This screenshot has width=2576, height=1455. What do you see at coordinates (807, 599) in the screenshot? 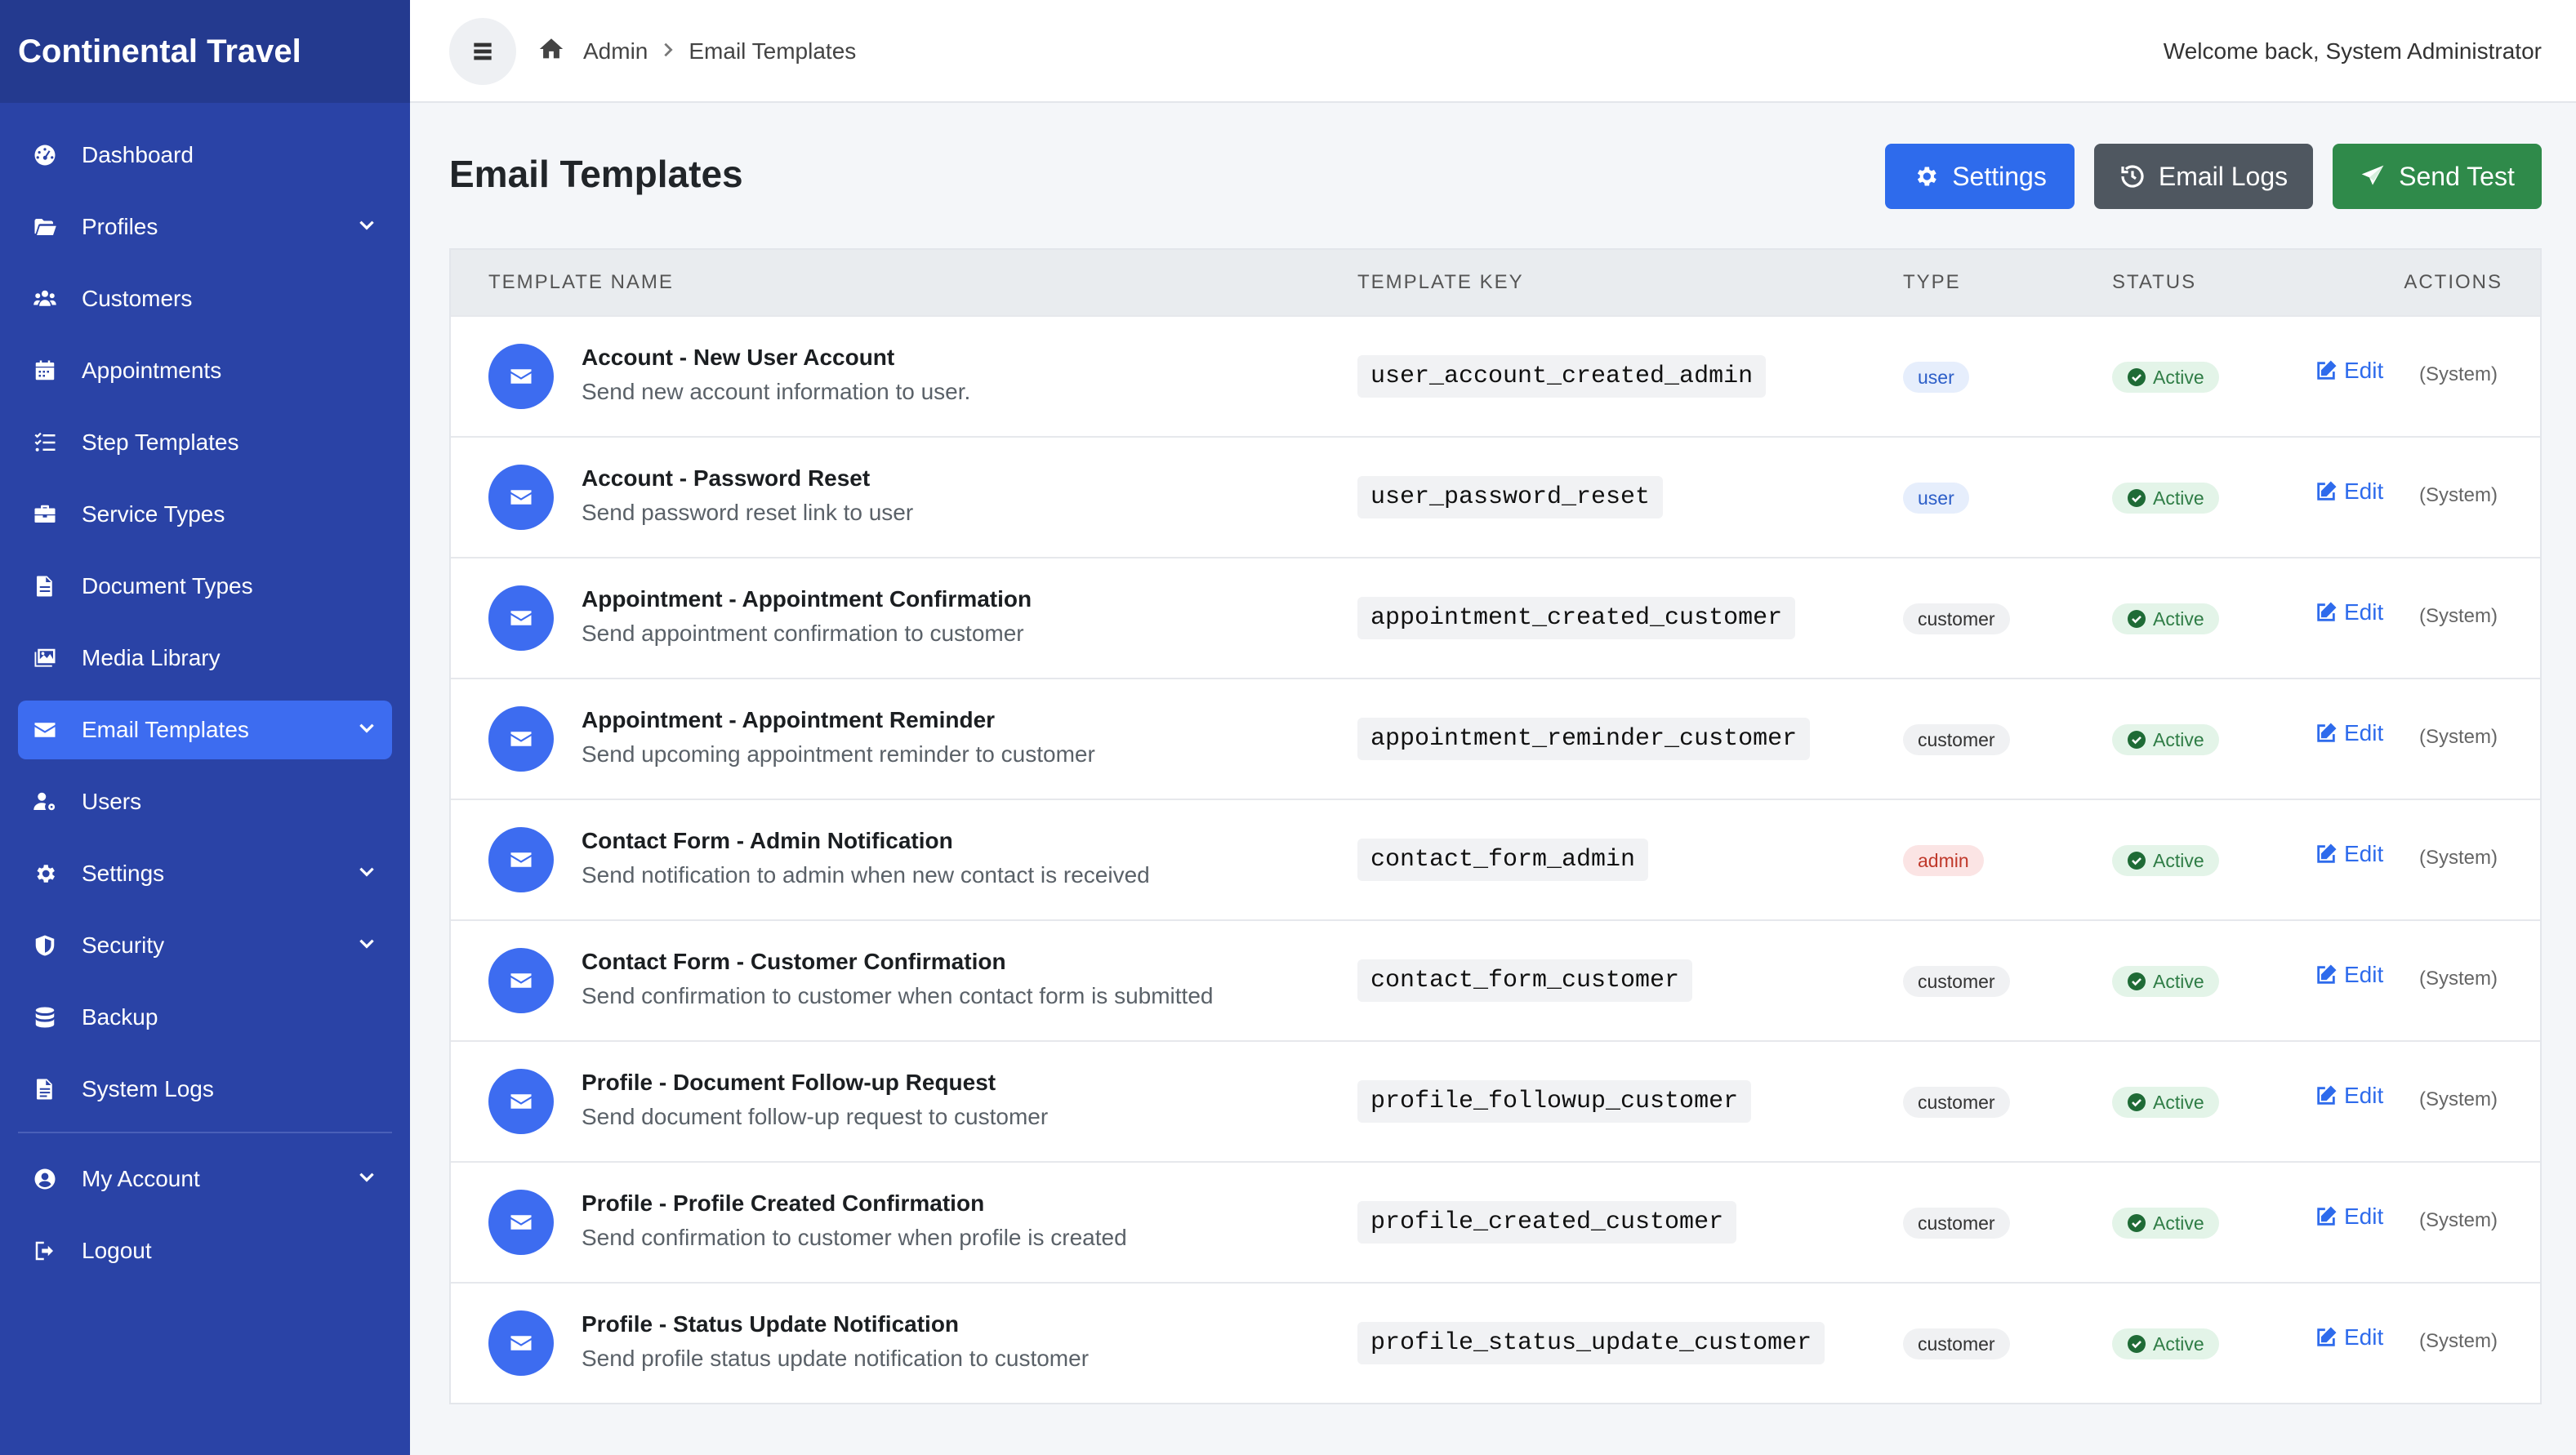
I see `template-name: Appointment - Appointment Confirmation` at bounding box center [807, 599].